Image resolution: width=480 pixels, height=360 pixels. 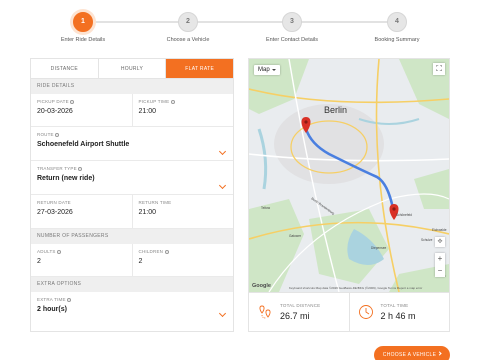 What do you see at coordinates (81, 110) in the screenshot?
I see `pickup-date-field: PICKUP DATE 20-03-2026` at bounding box center [81, 110].